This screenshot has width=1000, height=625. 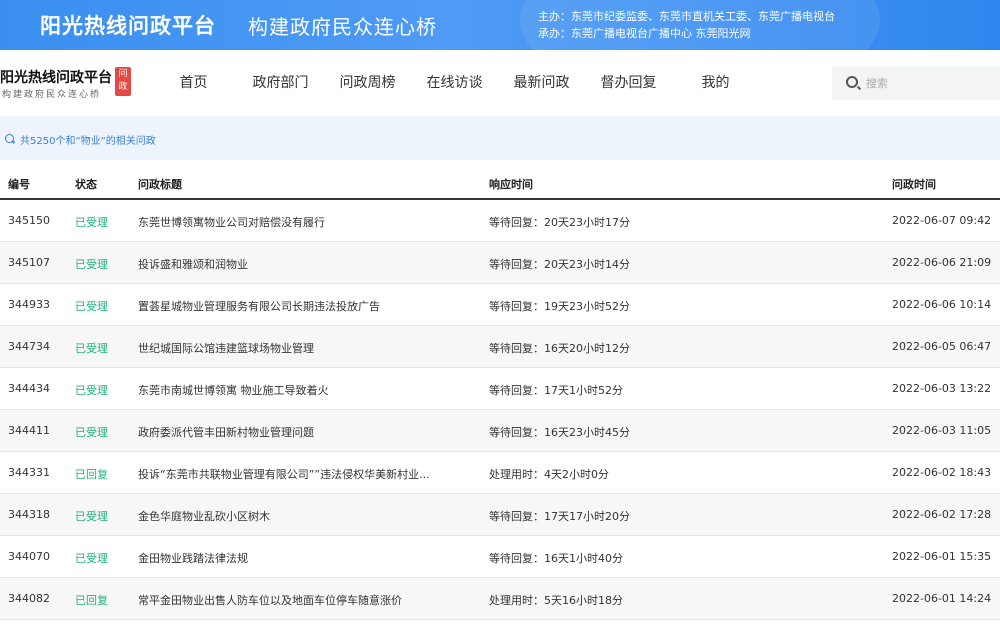 What do you see at coordinates (500, 138) in the screenshot?
I see `search-result-summary: 共5250个和“物业”的相关问政` at bounding box center [500, 138].